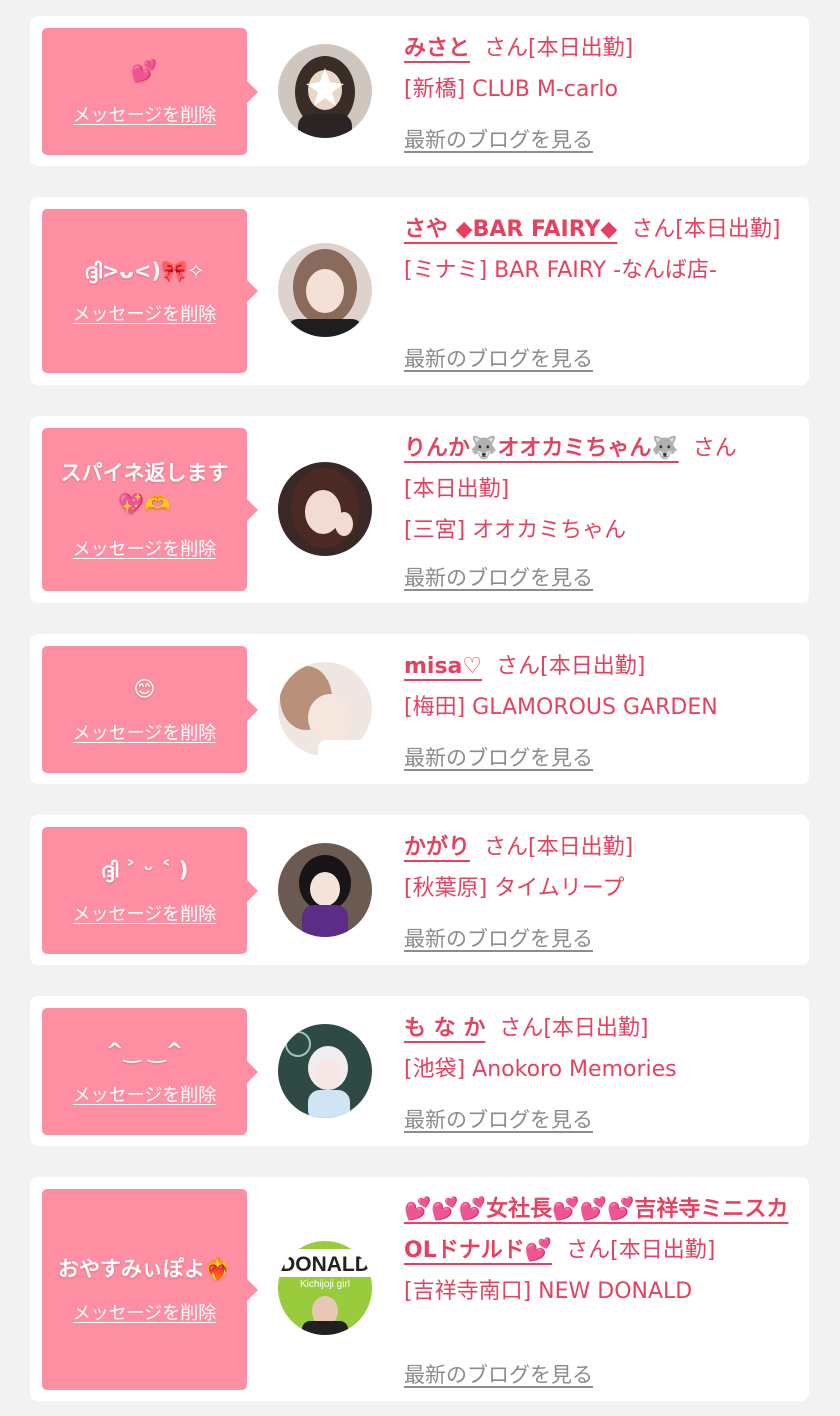  I want to click on shop-name: CLUB M-carlo, so click(545, 89).